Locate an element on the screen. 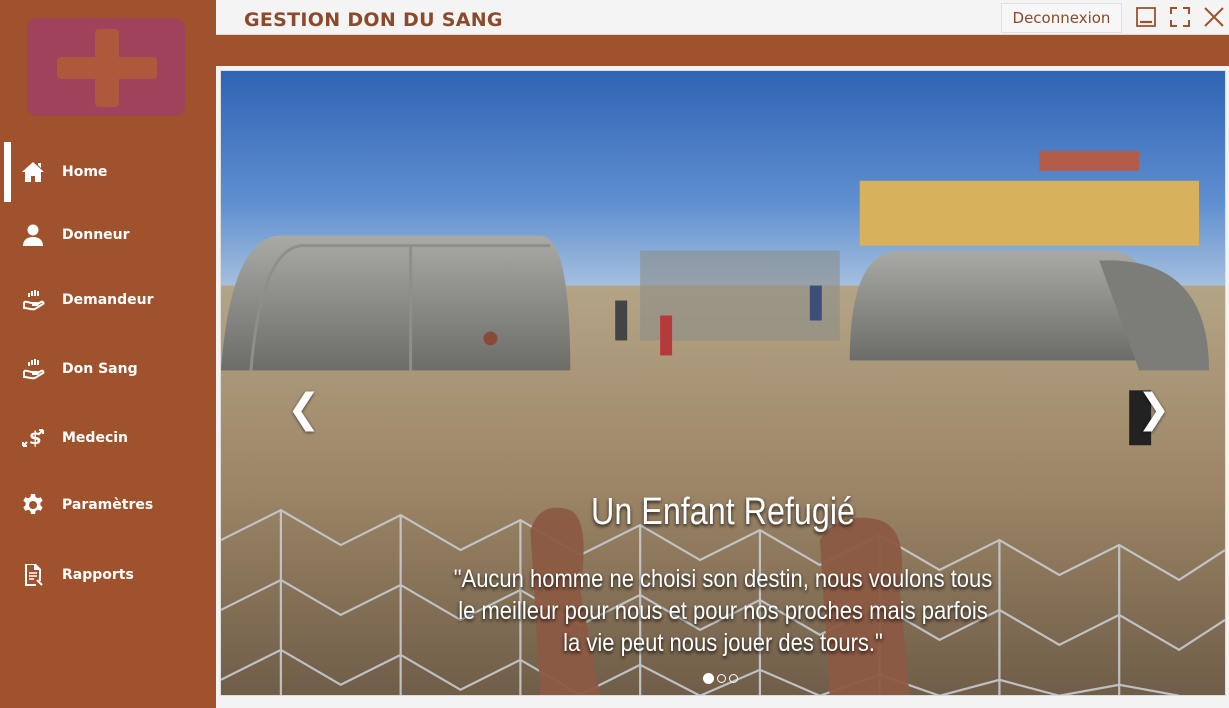  sidebar-item-medecin: $ Medecin is located at coordinates (108, 438).